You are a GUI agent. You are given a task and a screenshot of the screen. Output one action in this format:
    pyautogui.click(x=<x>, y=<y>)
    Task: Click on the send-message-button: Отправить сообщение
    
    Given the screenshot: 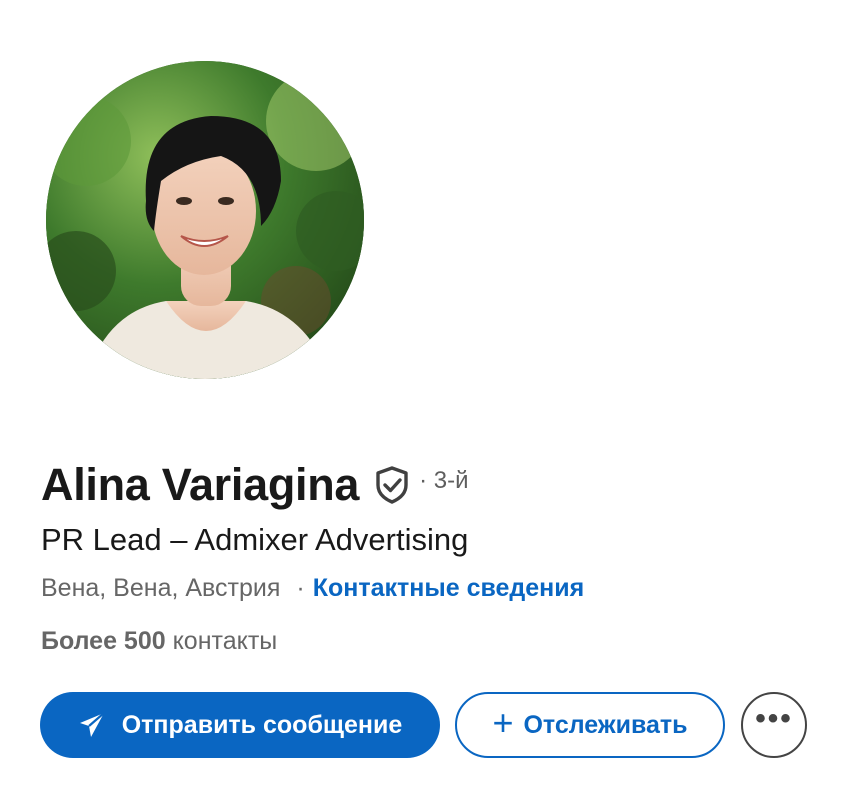 What is the action you would take?
    pyautogui.click(x=240, y=725)
    